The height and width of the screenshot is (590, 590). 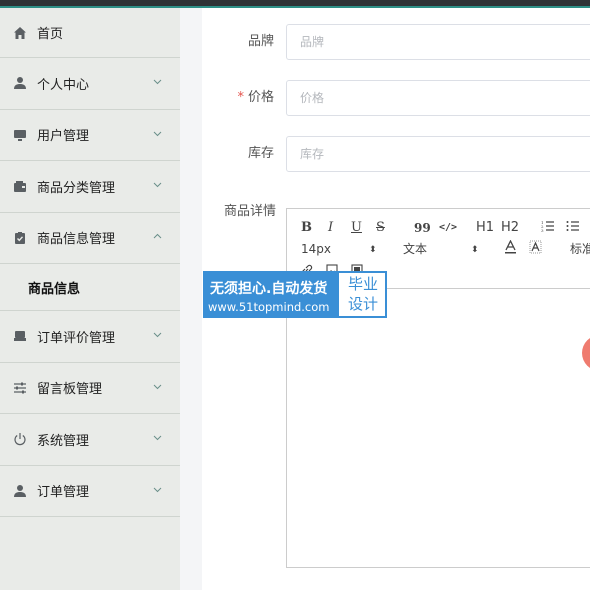 I want to click on sidebar-item-category-management: 商品分类管理, so click(x=90, y=187).